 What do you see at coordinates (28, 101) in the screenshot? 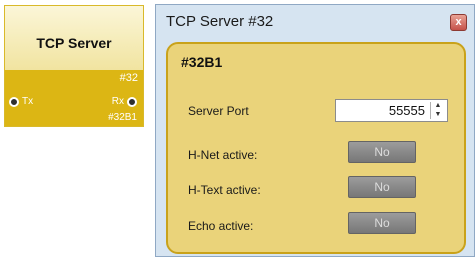
I see `tx-label: Tx` at bounding box center [28, 101].